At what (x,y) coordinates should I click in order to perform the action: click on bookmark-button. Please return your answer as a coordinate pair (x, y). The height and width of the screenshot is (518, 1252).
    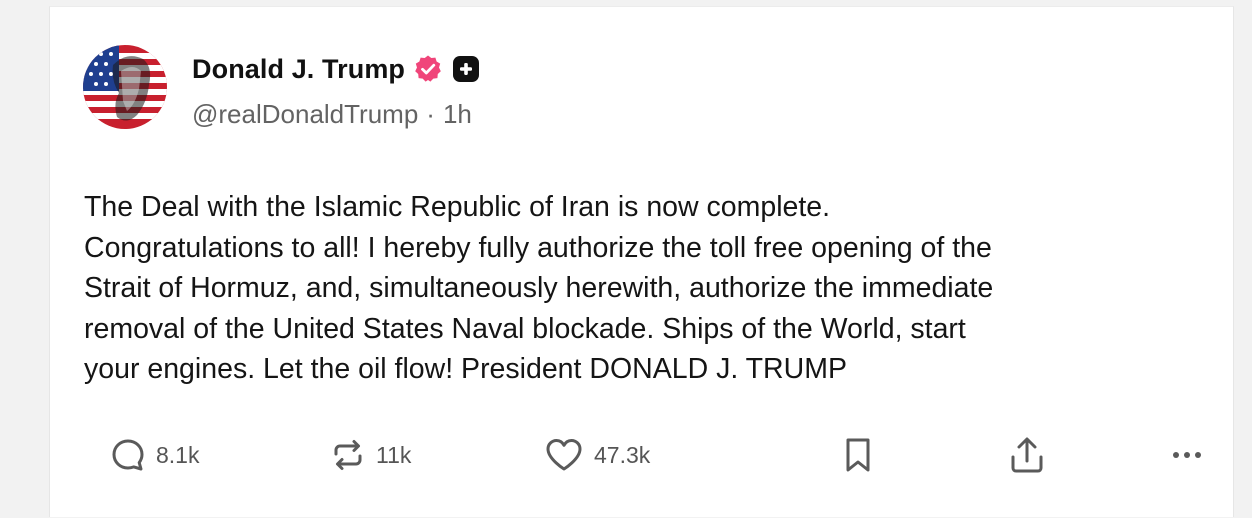
    Looking at the image, I should click on (858, 455).